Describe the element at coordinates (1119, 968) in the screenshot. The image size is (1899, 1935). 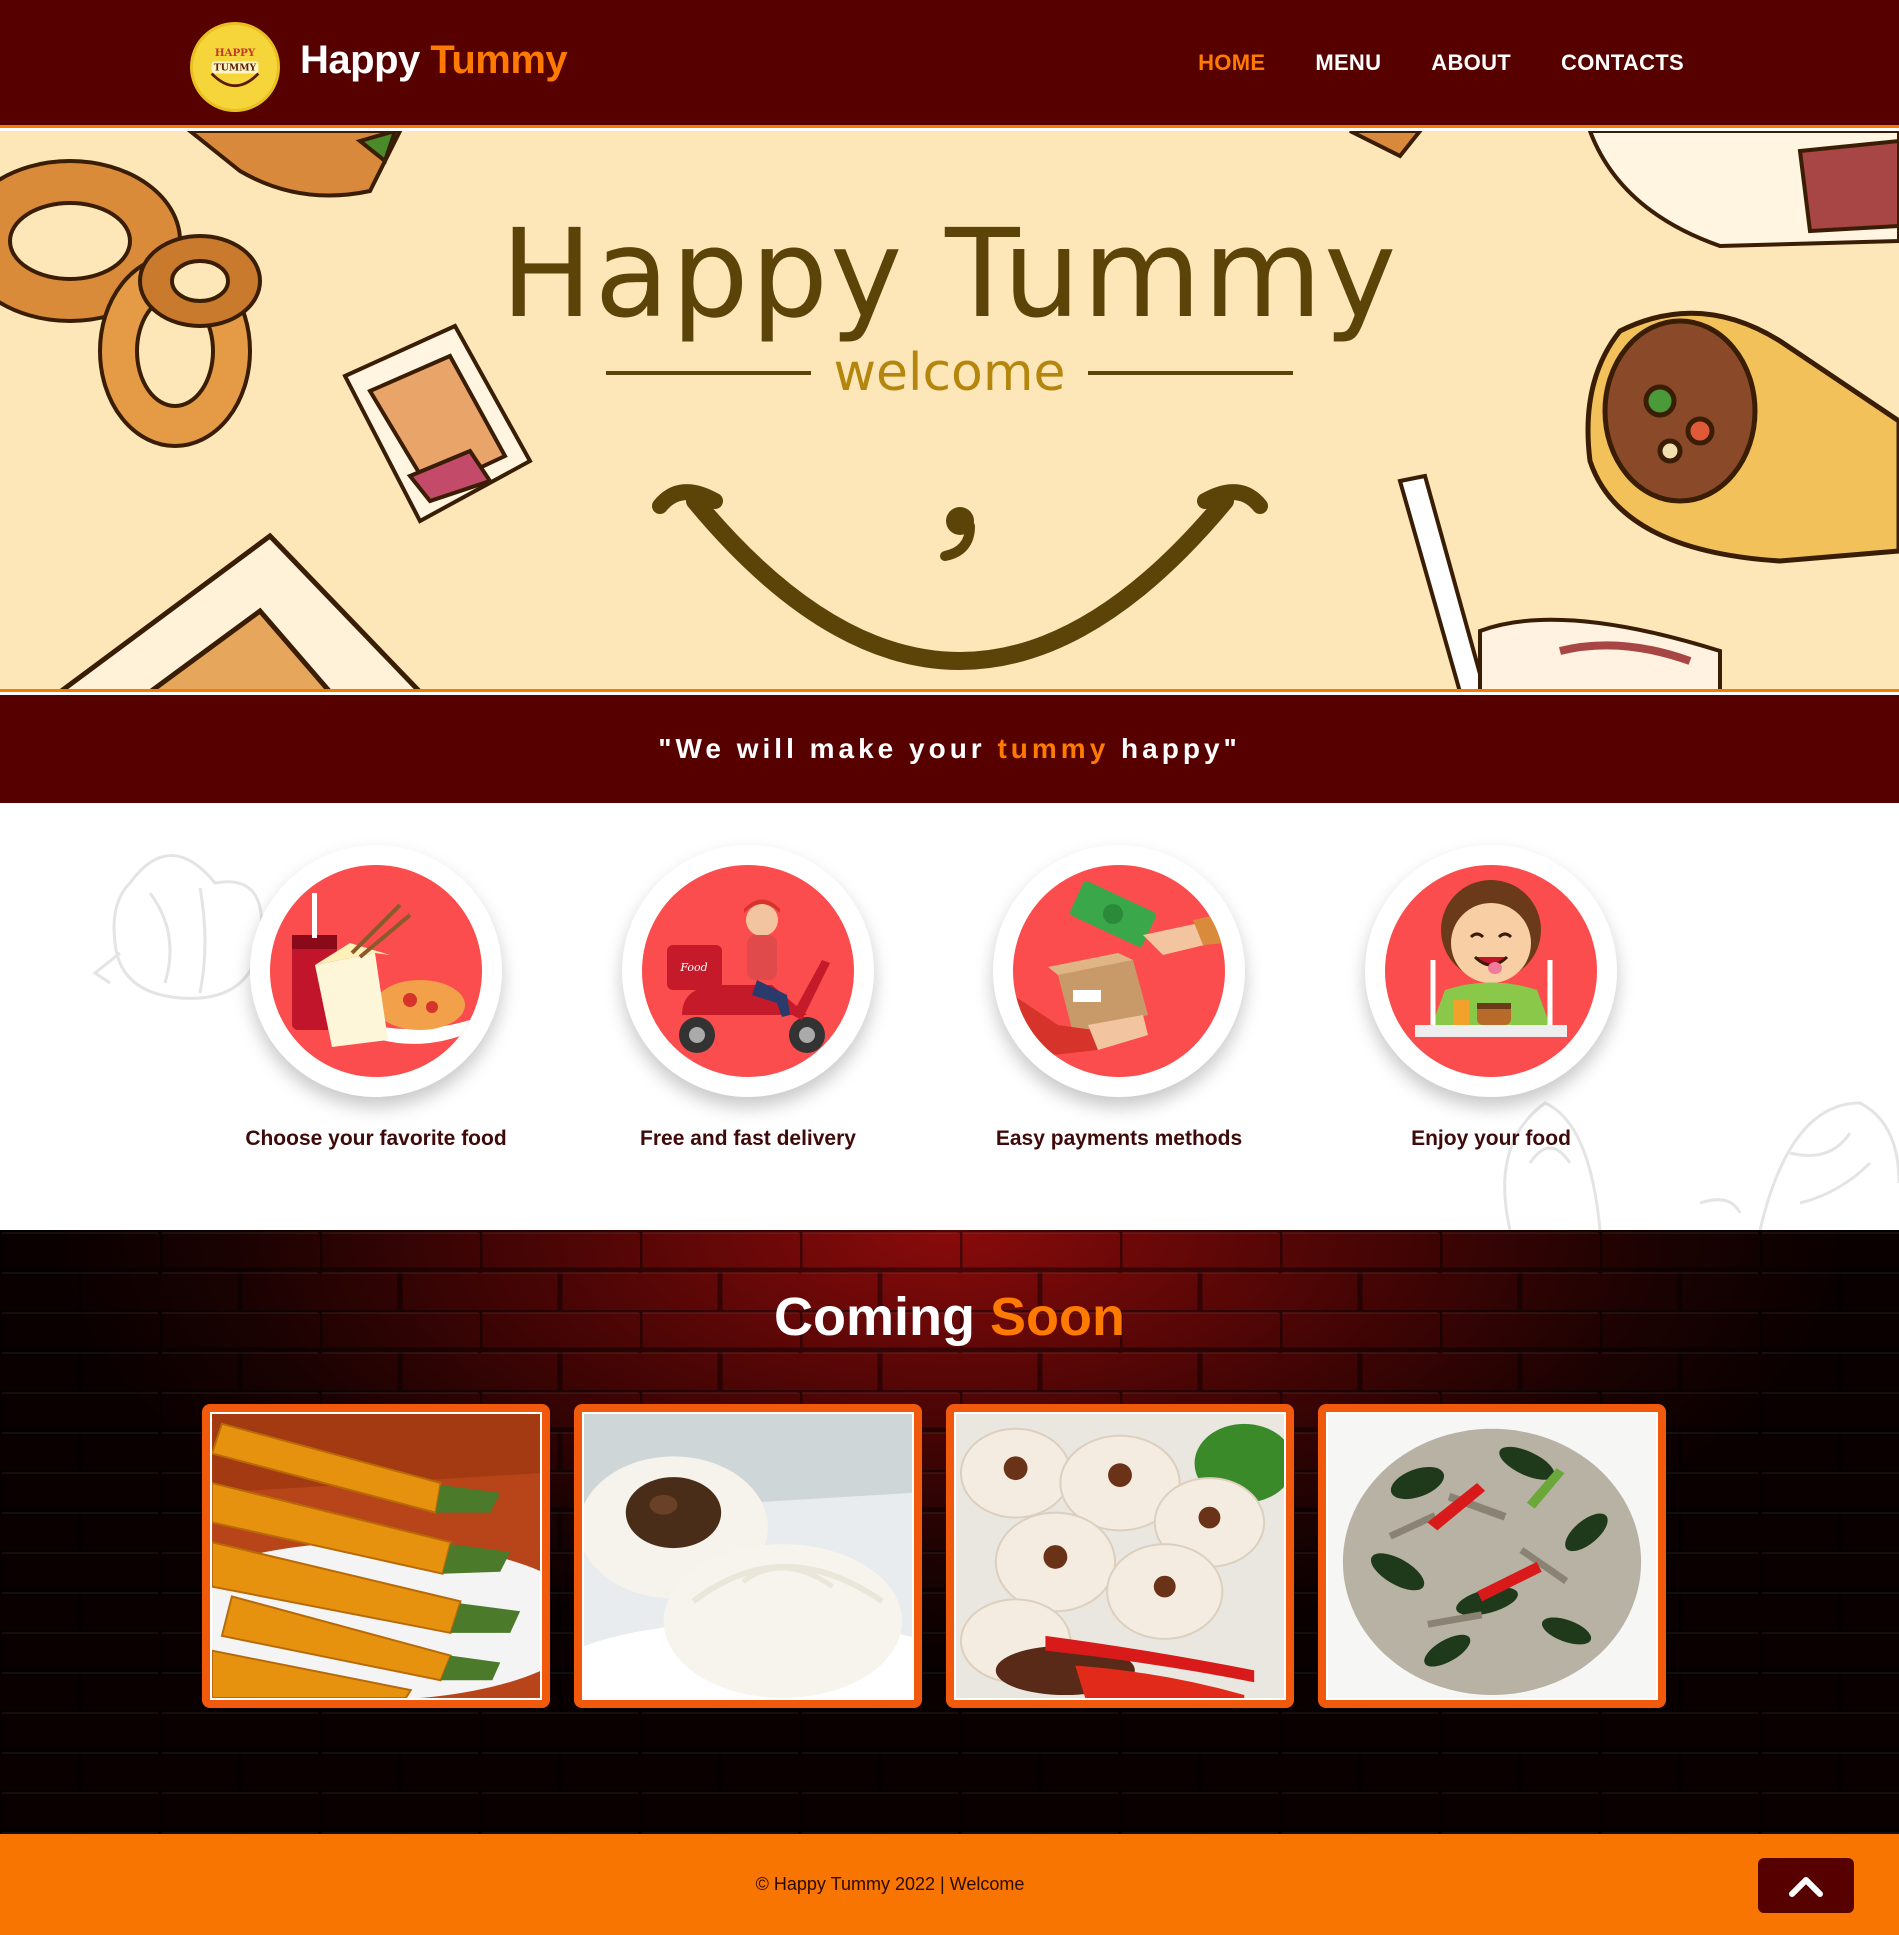
I see `payment-exchange-icon` at that location.